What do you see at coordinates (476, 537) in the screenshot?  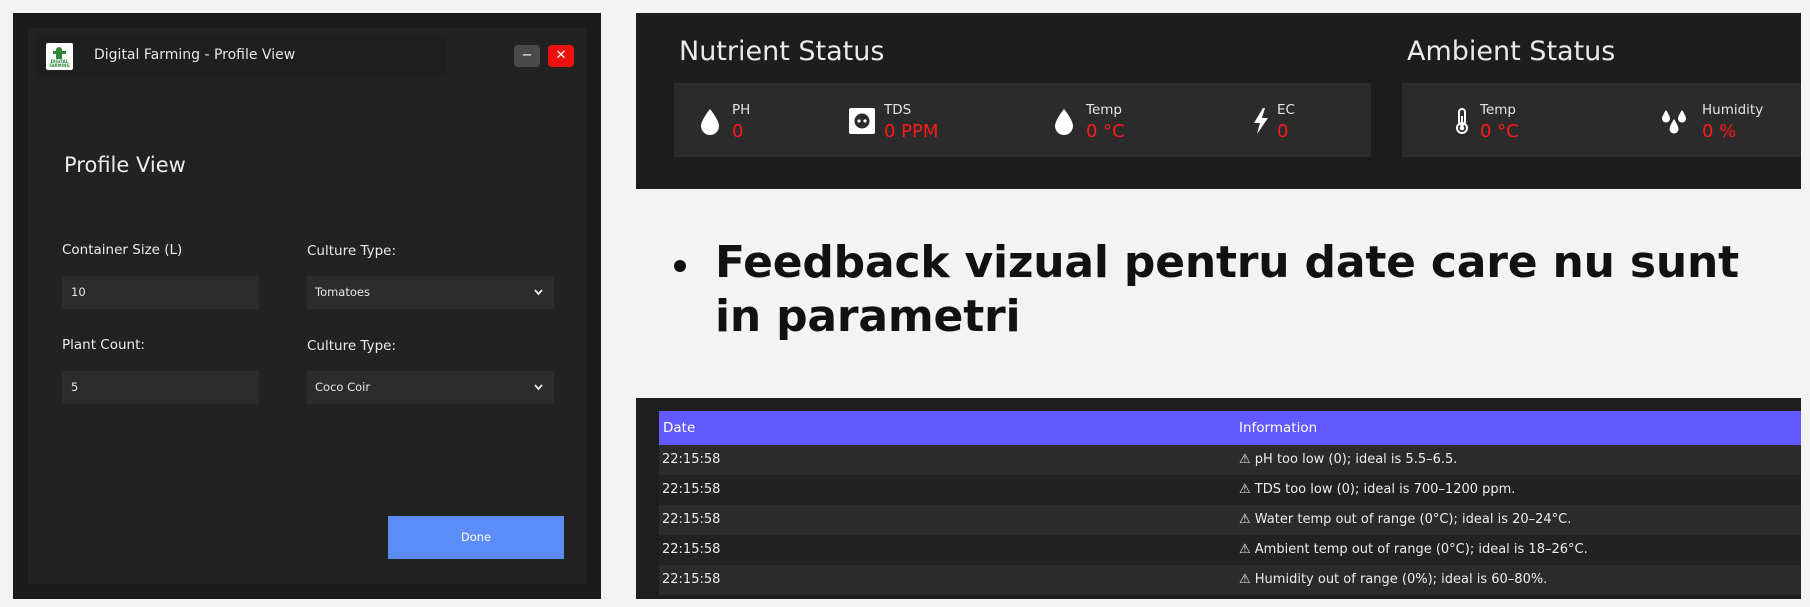 I see `done-button: Done` at bounding box center [476, 537].